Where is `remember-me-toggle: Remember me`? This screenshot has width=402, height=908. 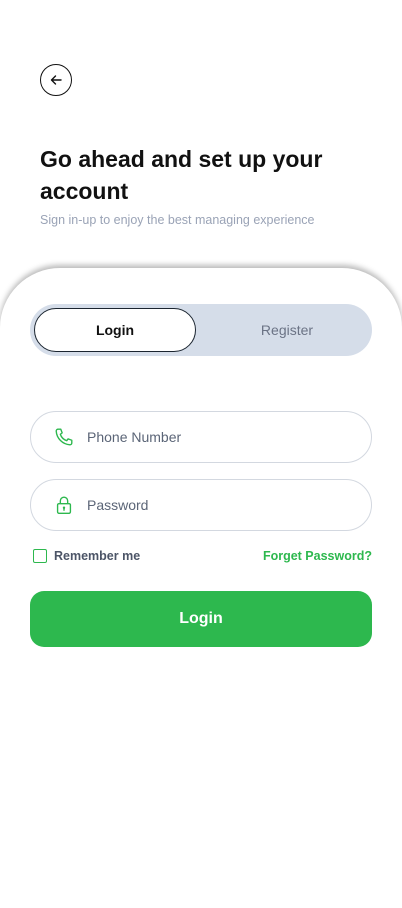 remember-me-toggle: Remember me is located at coordinates (86, 556).